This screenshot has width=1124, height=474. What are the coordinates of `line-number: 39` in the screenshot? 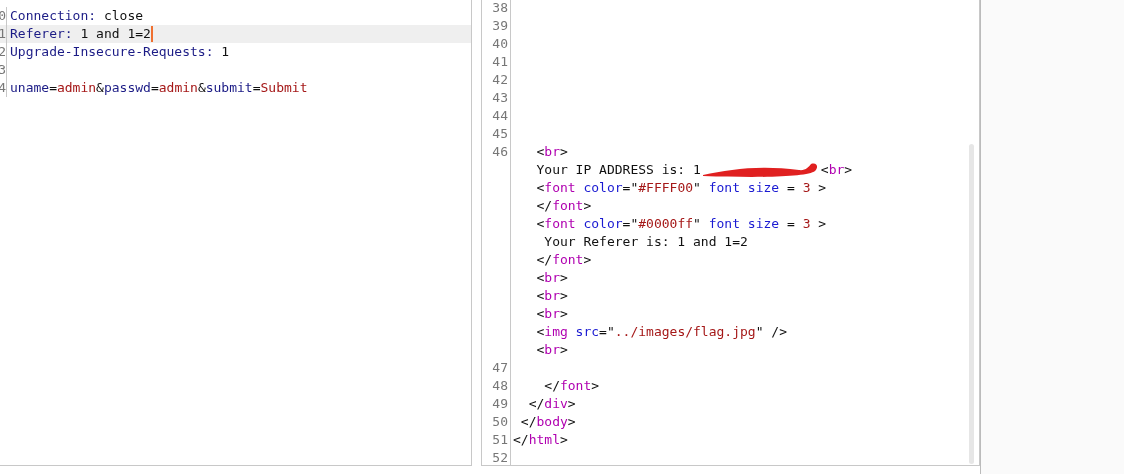 It's located at (500, 25).